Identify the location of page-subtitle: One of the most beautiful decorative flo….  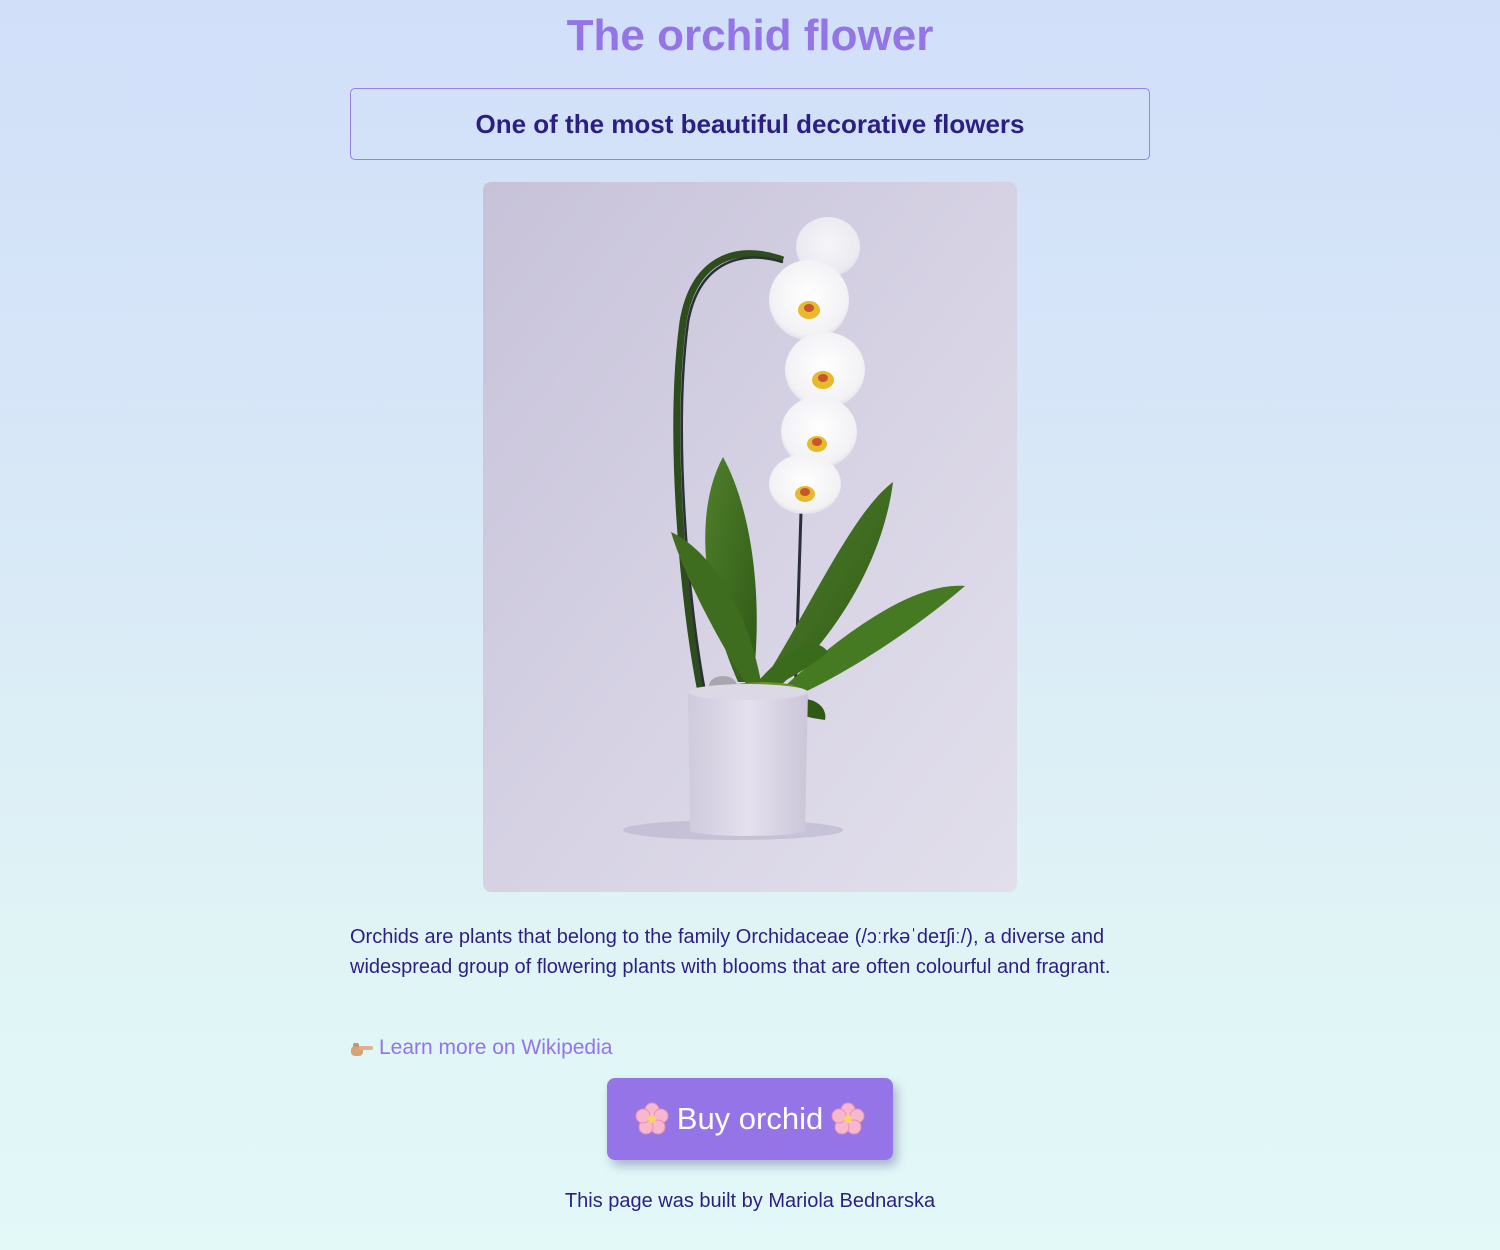
(750, 123).